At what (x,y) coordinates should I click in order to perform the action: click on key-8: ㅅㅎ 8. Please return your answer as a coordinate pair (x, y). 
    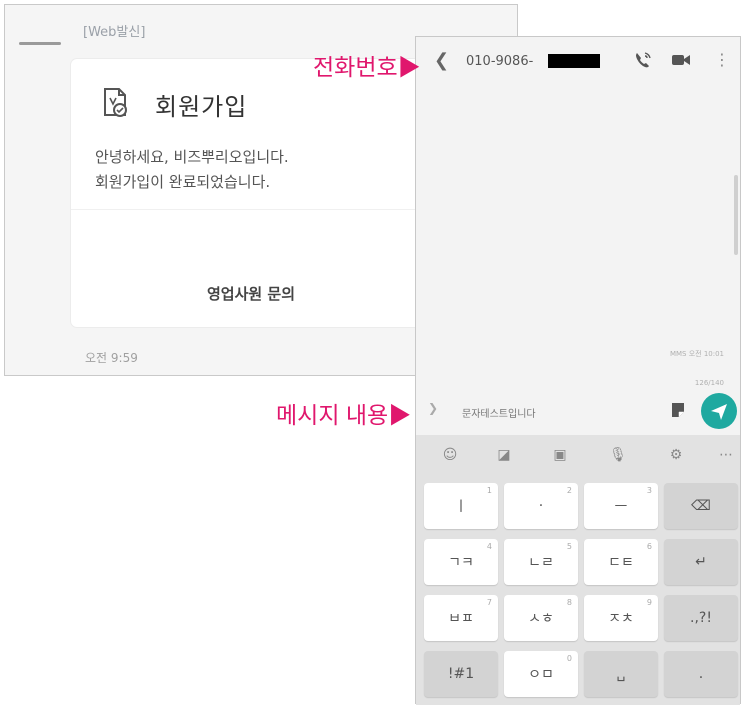
    Looking at the image, I should click on (541, 618).